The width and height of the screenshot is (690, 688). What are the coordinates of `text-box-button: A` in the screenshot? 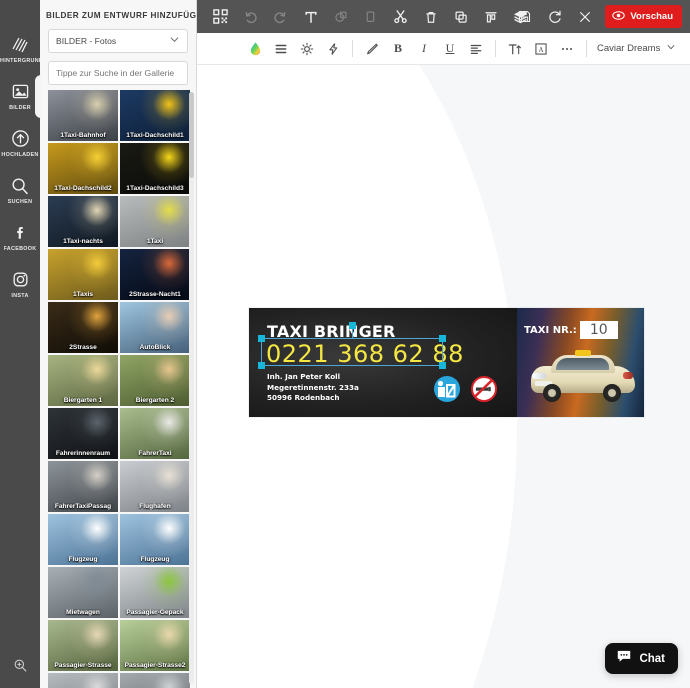 It's located at (541, 49).